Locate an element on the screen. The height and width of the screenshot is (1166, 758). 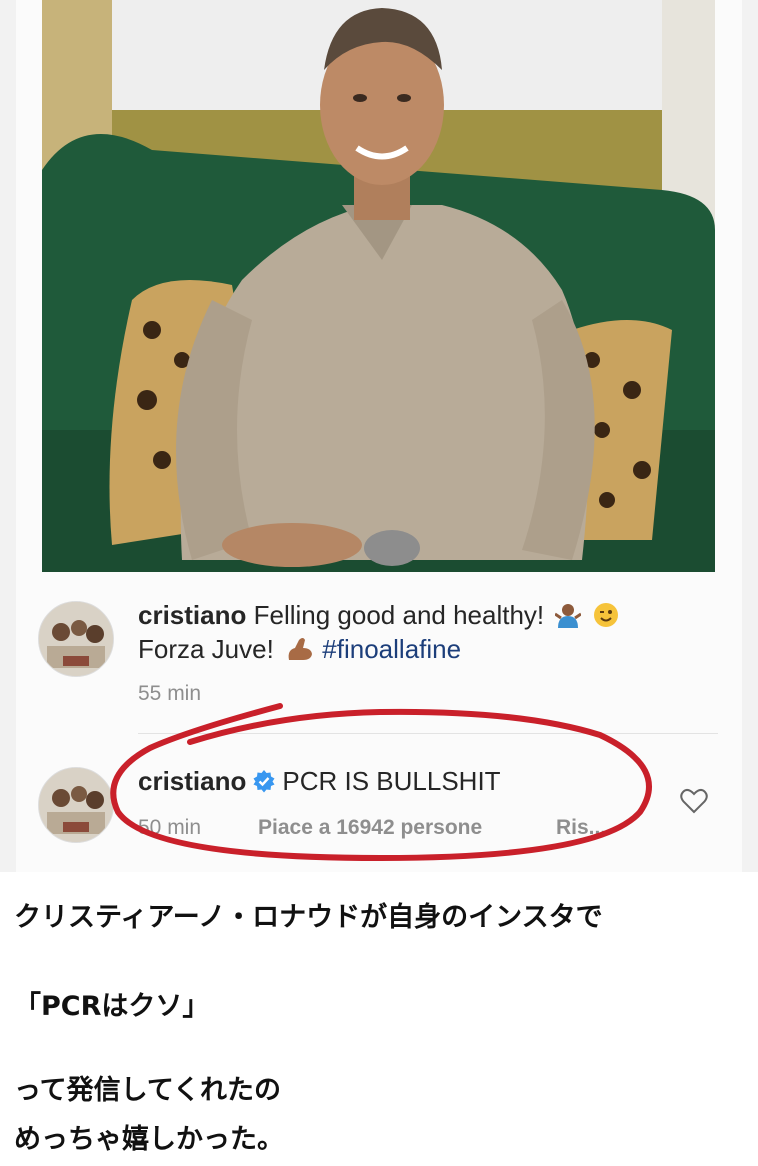
post-username: cristiano is located at coordinates (192, 615).